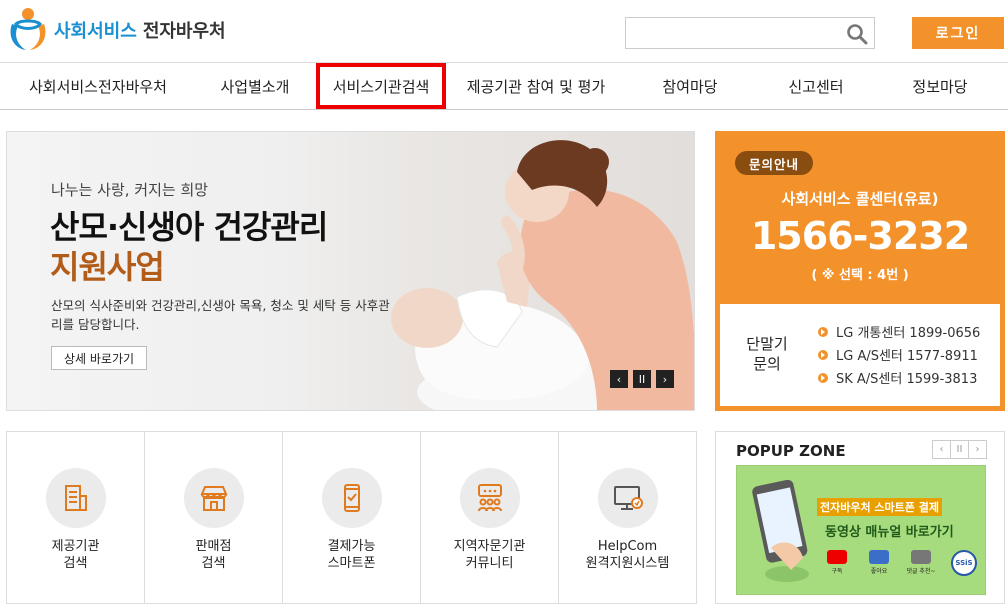 The image size is (1008, 608). I want to click on quick-link-label: HelpCom 원격지원시스템, so click(627, 555).